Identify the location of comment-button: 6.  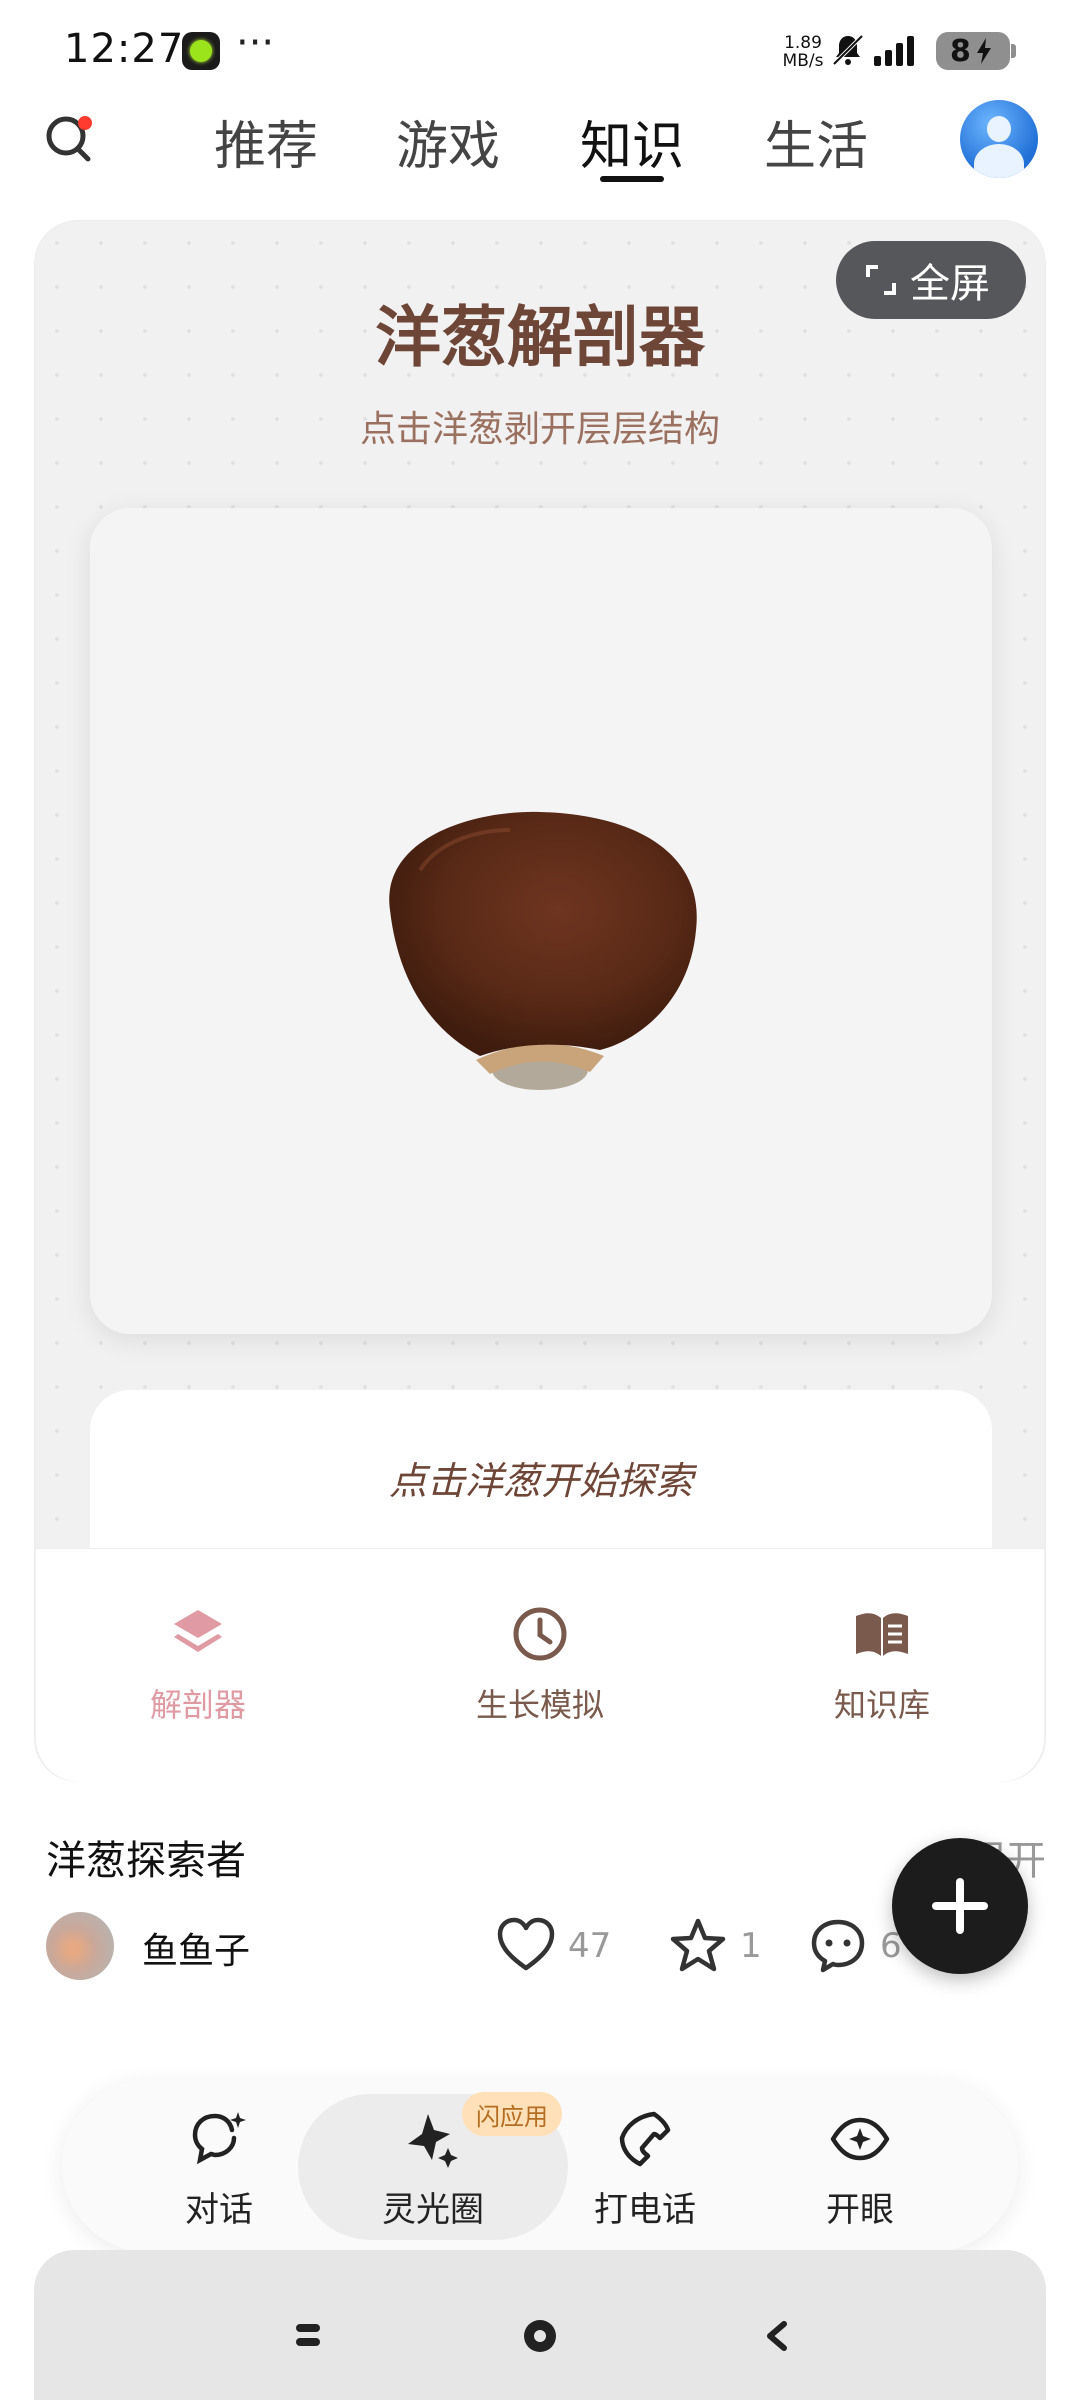
(855, 1946).